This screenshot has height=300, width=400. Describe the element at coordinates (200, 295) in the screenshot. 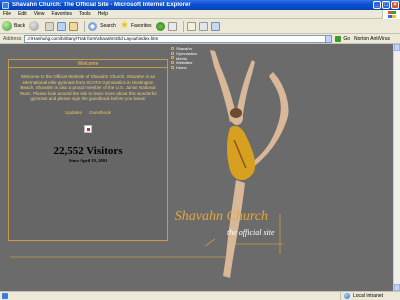

I see `status-bar: Local intranet` at that location.